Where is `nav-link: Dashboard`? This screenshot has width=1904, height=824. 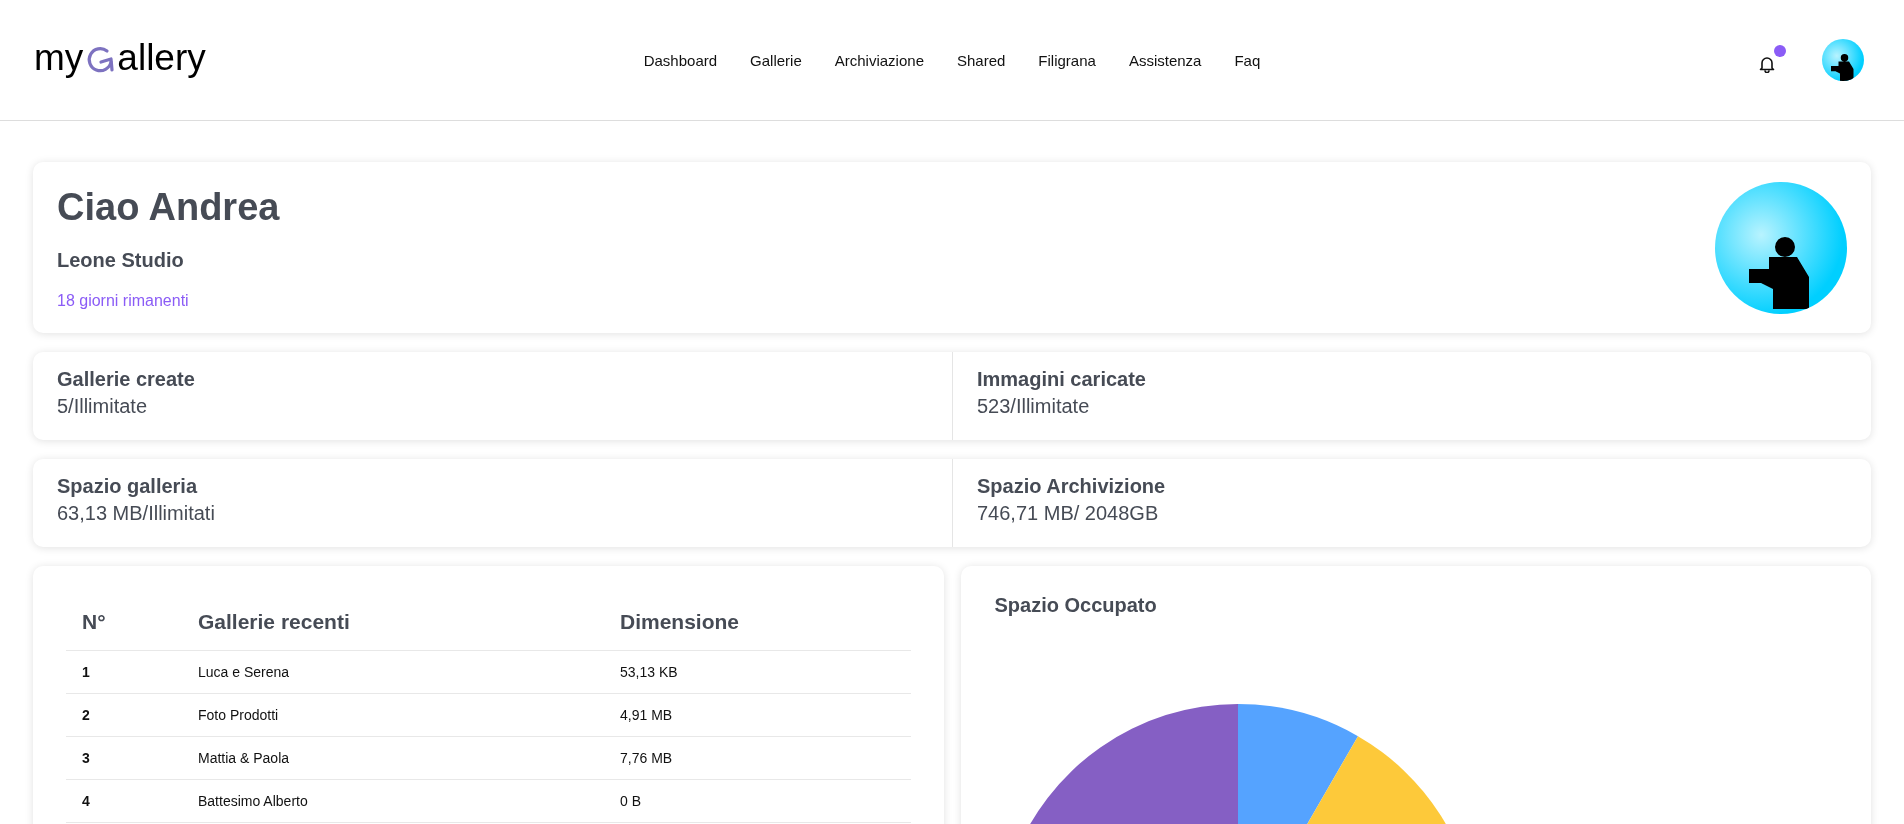
nav-link: Dashboard is located at coordinates (680, 60).